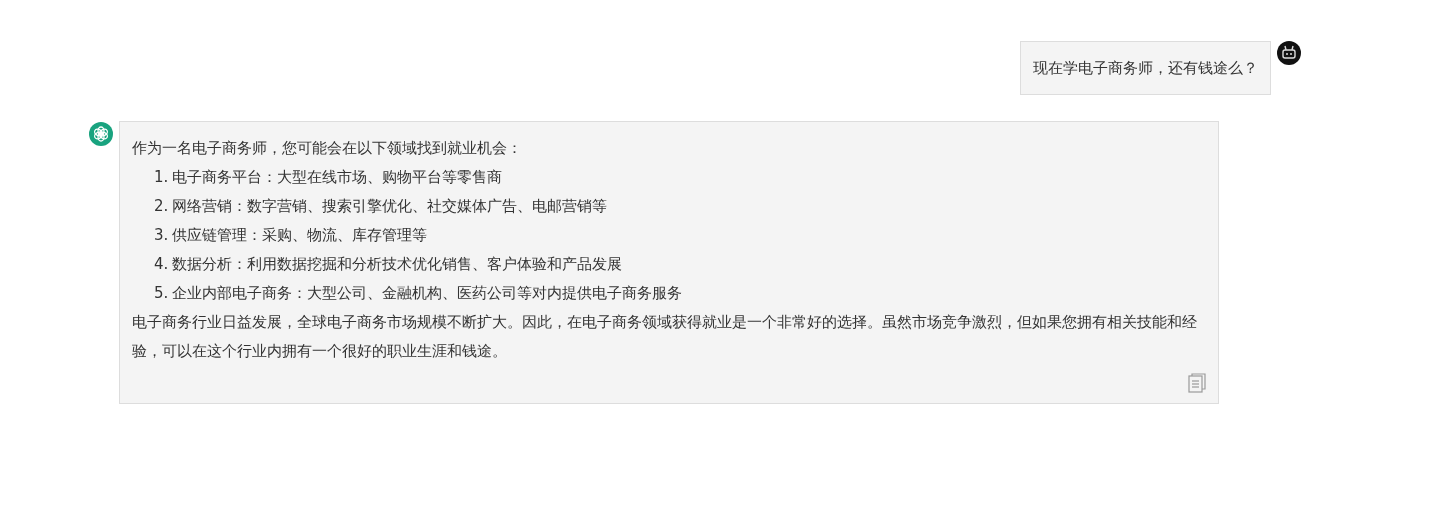 This screenshot has width=1432, height=515. I want to click on list-item-text: 网络营销：数字营销、搜索引擎优化、社交媒体广告、电邮营销等, so click(390, 206).